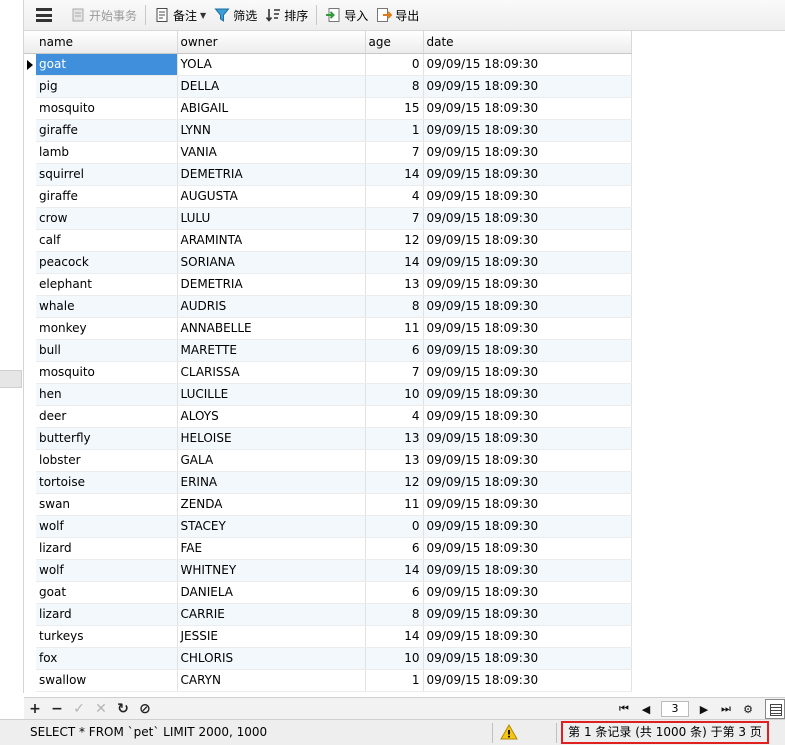 The width and height of the screenshot is (785, 745). Describe the element at coordinates (271, 196) in the screenshot. I see `cell-owner: AUGUSTA` at that location.